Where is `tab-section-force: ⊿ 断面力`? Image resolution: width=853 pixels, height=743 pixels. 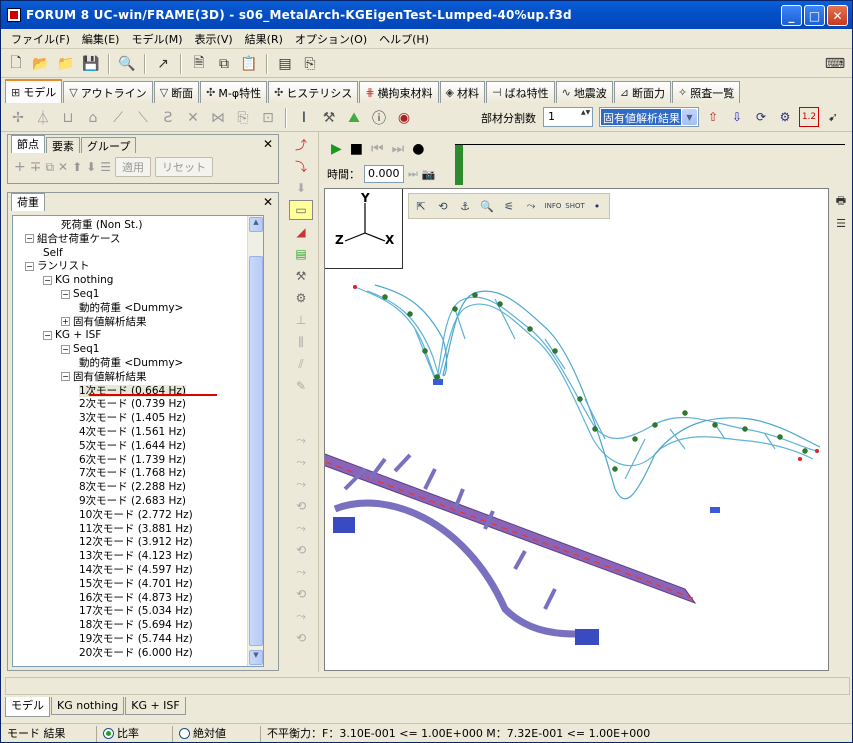 tab-section-force: ⊿ 断面力 is located at coordinates (642, 92).